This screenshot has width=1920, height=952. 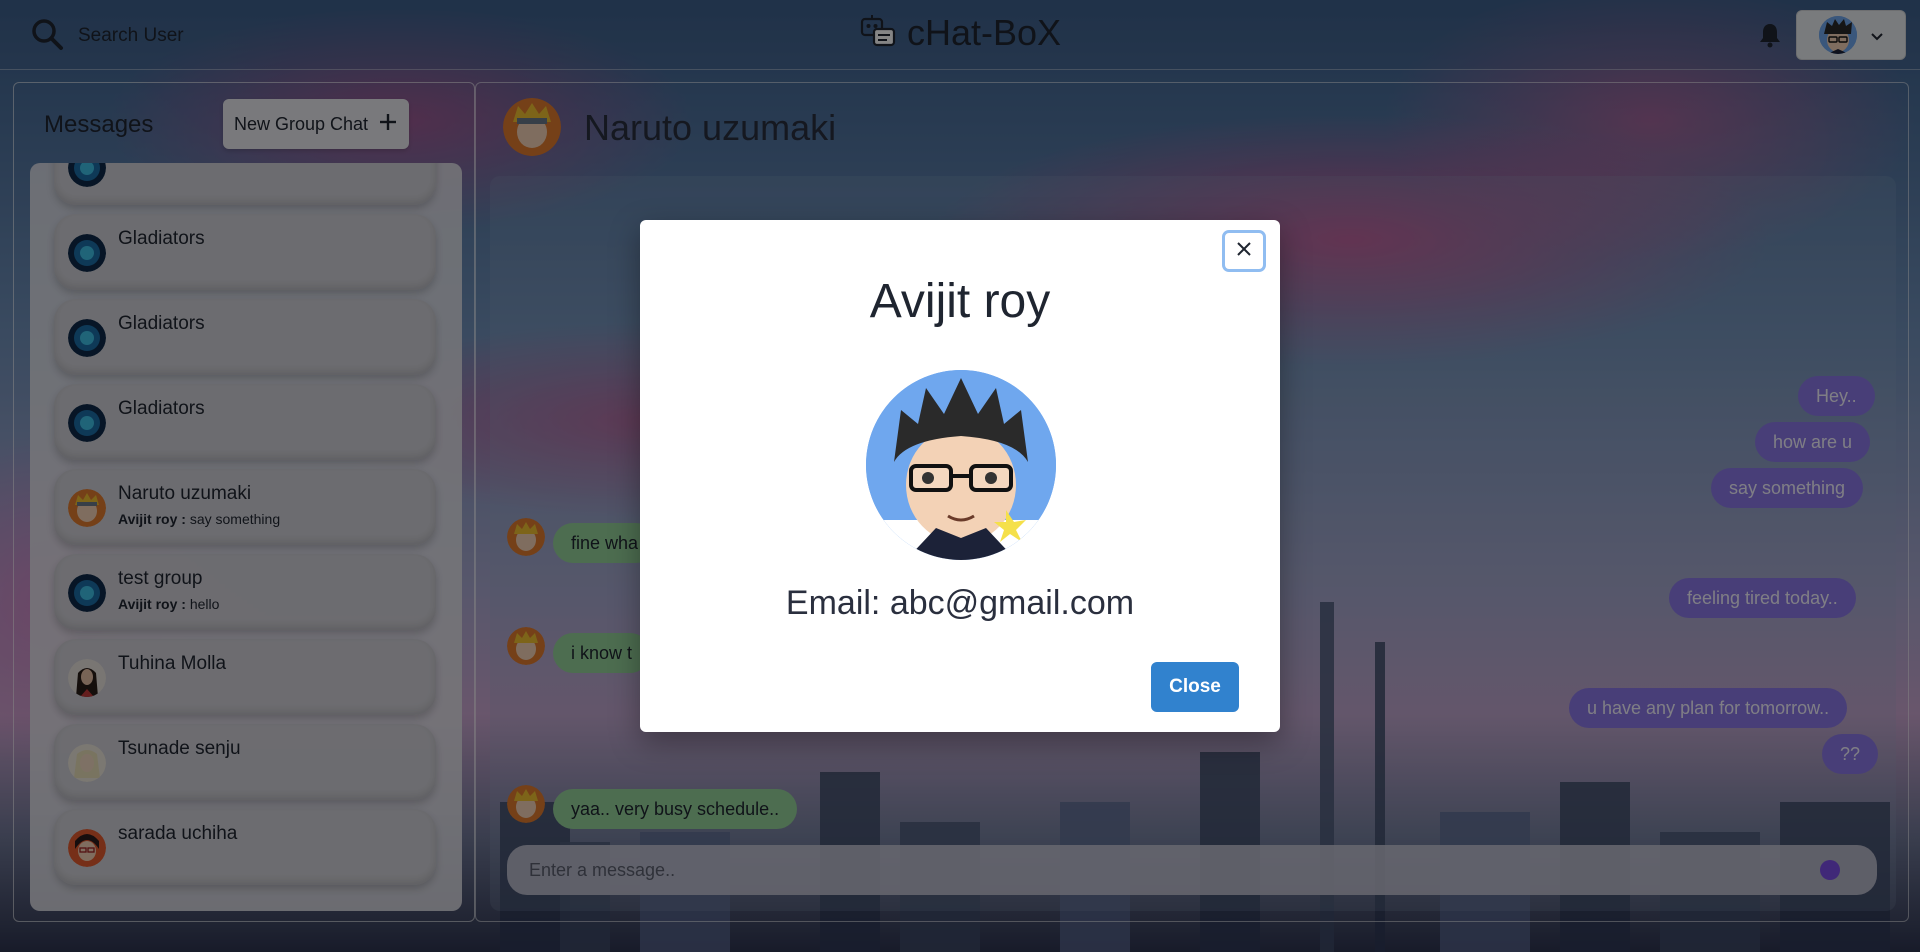 I want to click on profile-avatar, so click(x=961, y=465).